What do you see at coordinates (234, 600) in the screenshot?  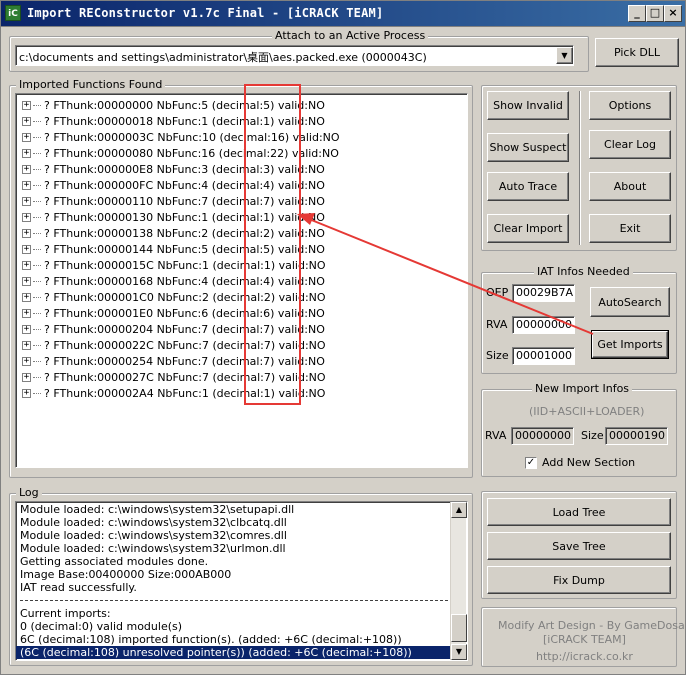 I see `log-separator` at bounding box center [234, 600].